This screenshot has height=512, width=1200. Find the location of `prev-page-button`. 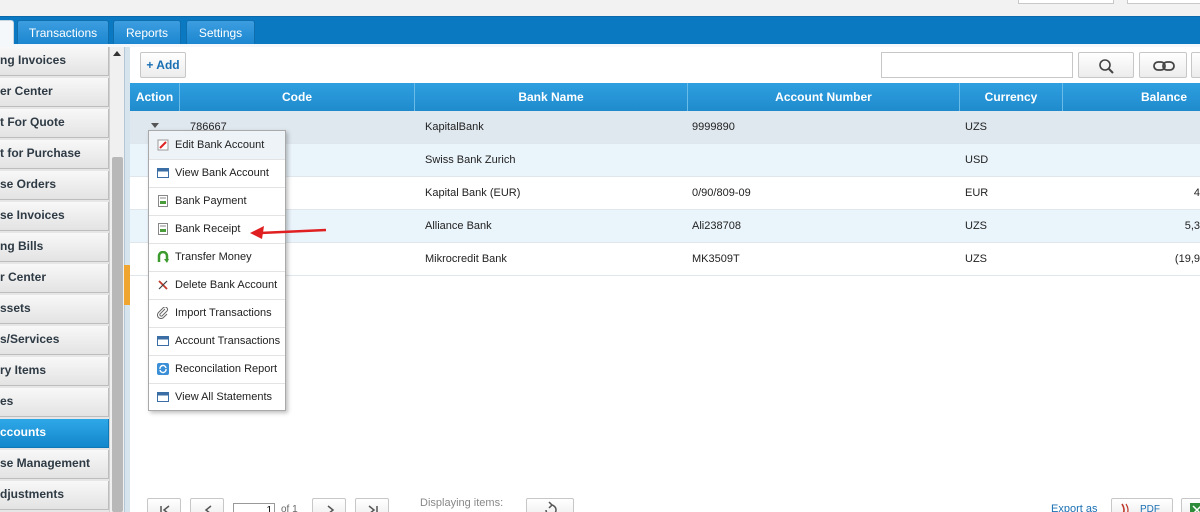

prev-page-button is located at coordinates (207, 505).